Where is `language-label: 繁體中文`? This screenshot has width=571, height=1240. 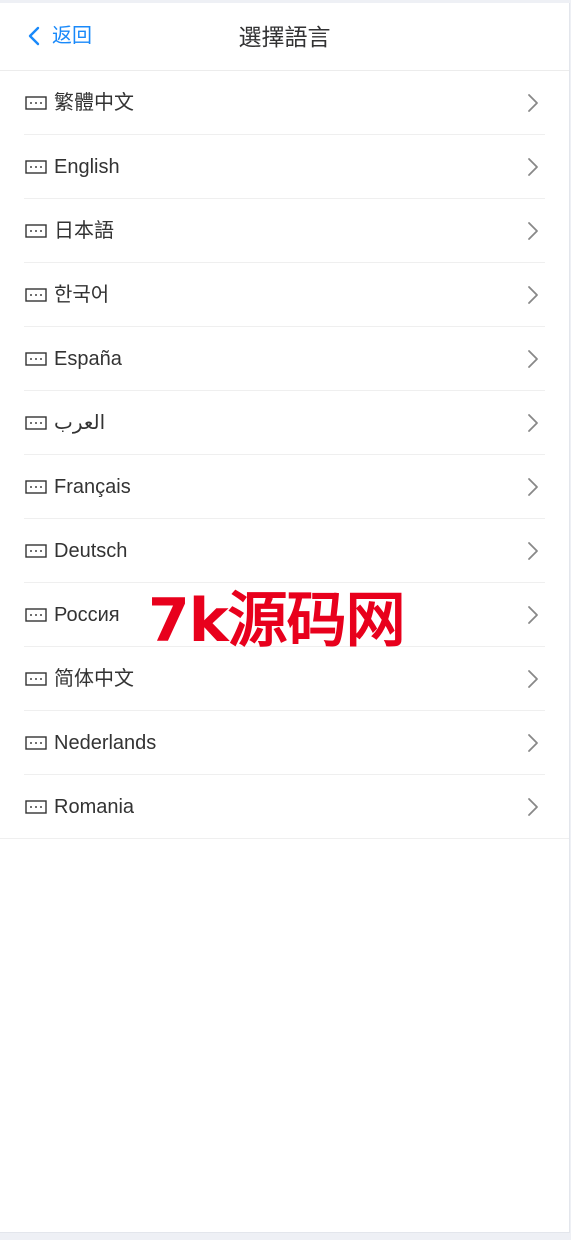 language-label: 繁體中文 is located at coordinates (94, 103).